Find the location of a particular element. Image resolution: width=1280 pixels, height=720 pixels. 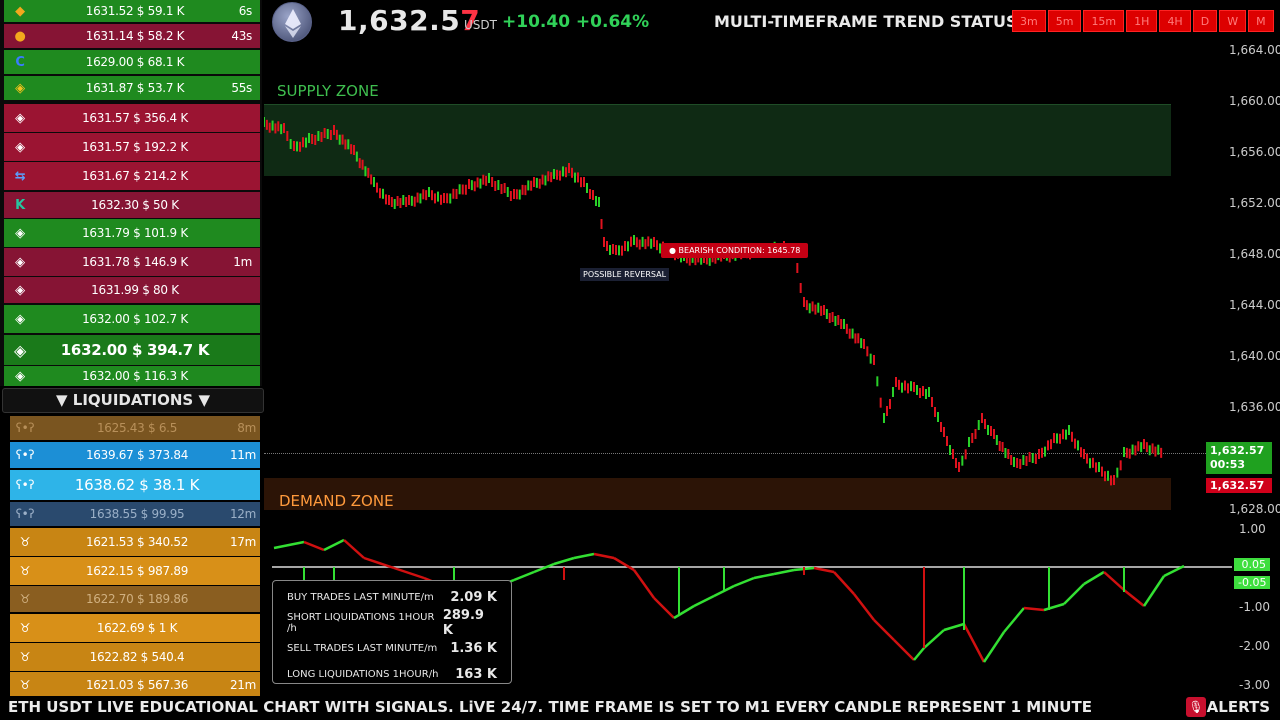

liquidation-row: ʕ•ʔ 1639.67 $ 373.84 11m is located at coordinates (135, 455).